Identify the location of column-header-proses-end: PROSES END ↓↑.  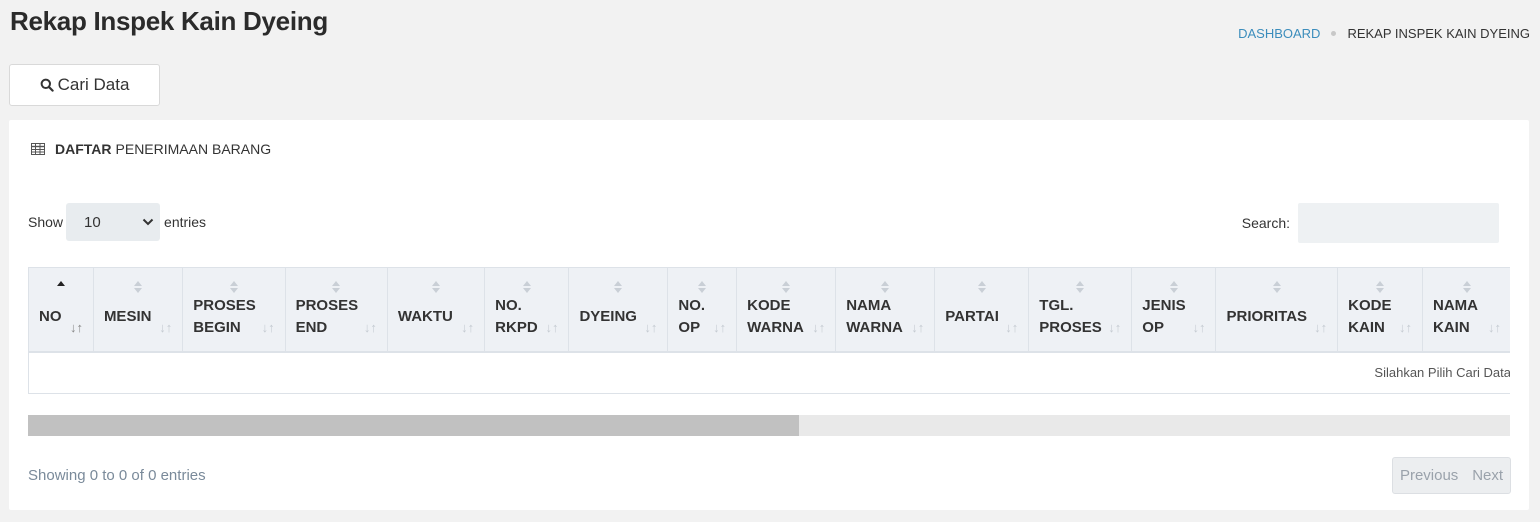
(336, 310).